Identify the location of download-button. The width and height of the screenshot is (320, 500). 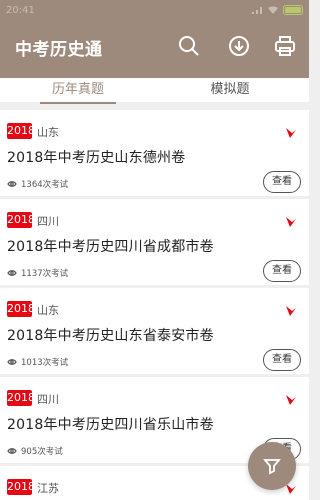
(239, 46).